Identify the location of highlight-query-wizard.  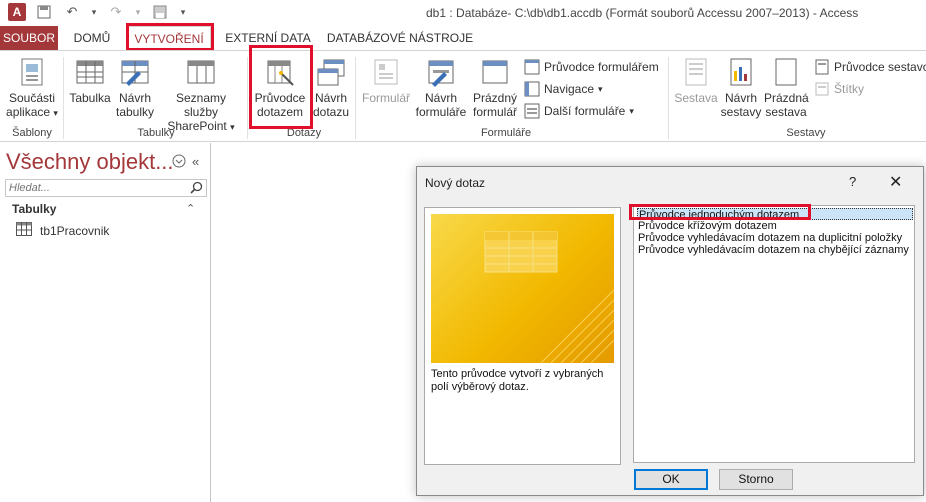
(281, 87).